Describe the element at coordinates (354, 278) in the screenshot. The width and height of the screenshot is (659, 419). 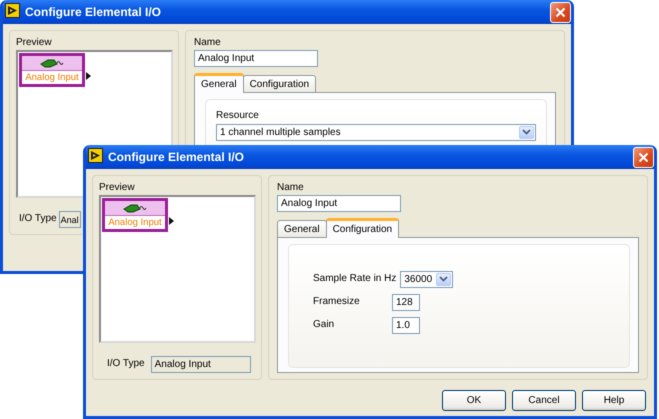
I see `field-label: Sample Rate in Hz` at that location.